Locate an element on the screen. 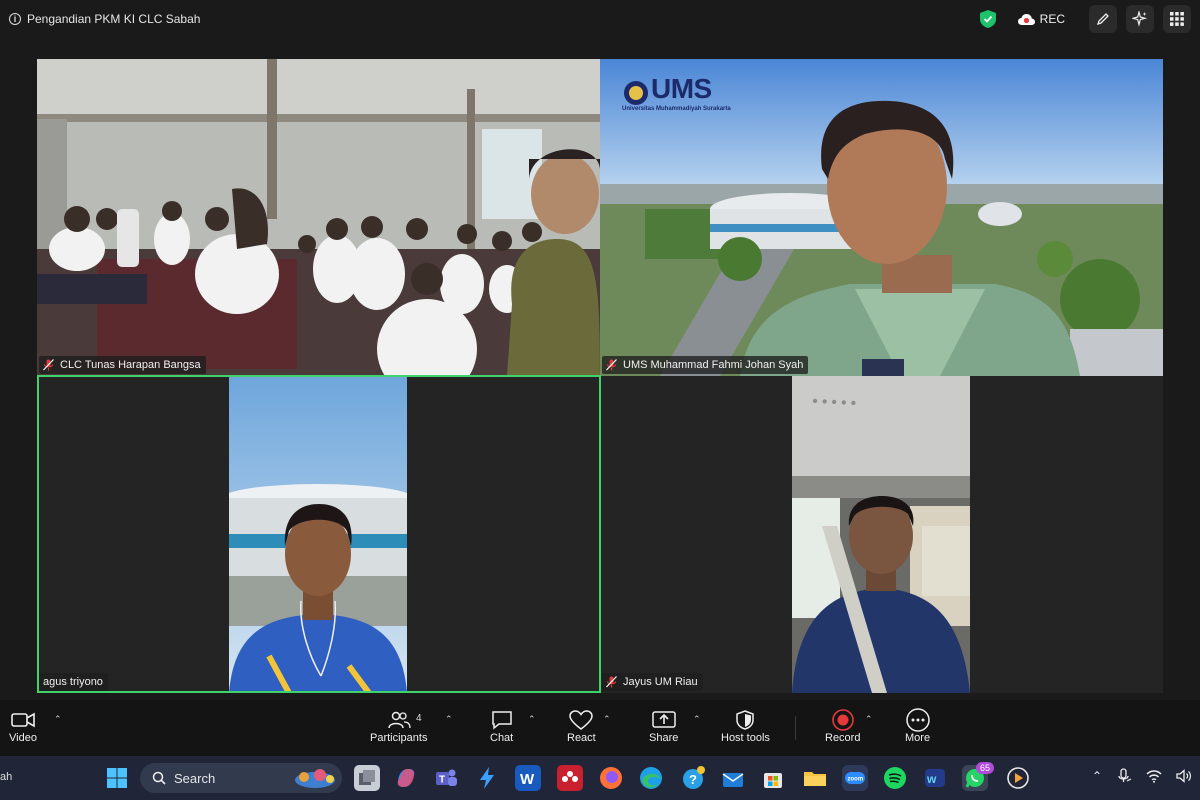 Image resolution: width=1200 pixels, height=800 pixels. participant-name-label: UMS Muhammad Fahmi Johan Syah is located at coordinates (705, 365).